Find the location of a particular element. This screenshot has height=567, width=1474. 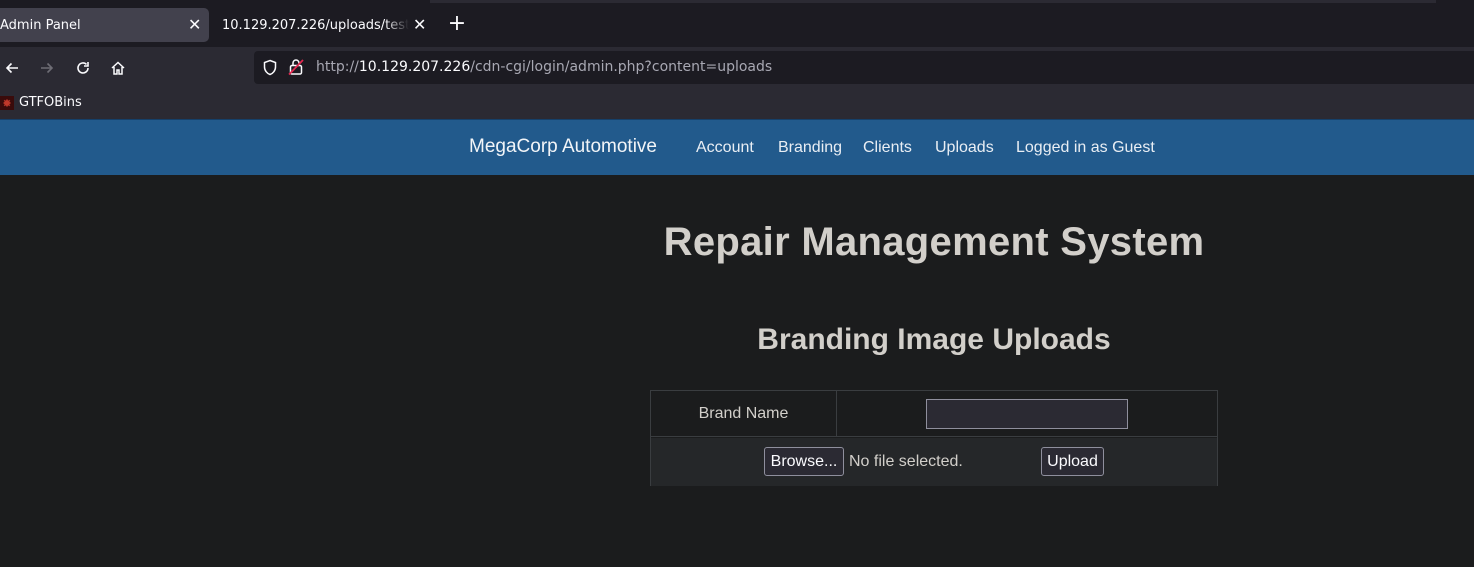

bookmark-gtfobins: GTFOBins is located at coordinates (41, 102).